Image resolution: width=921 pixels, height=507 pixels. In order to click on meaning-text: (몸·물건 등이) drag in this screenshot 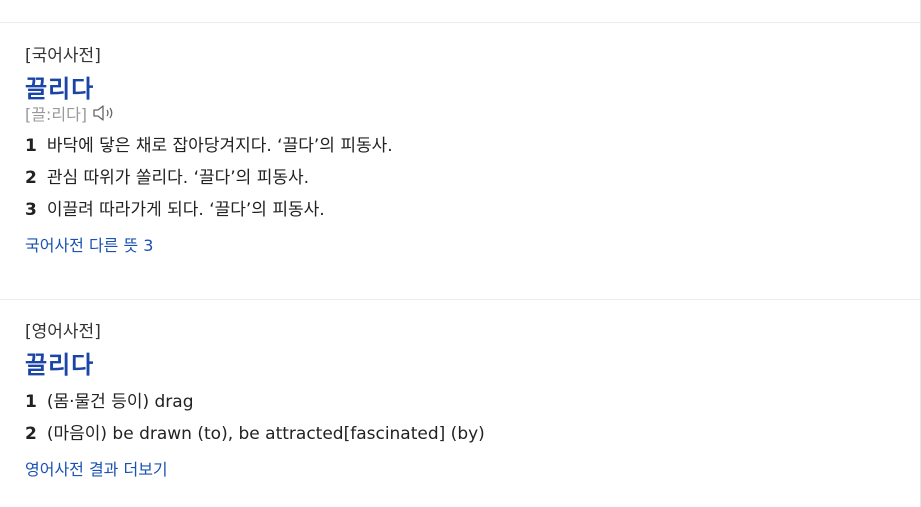, I will do `click(120, 402)`.